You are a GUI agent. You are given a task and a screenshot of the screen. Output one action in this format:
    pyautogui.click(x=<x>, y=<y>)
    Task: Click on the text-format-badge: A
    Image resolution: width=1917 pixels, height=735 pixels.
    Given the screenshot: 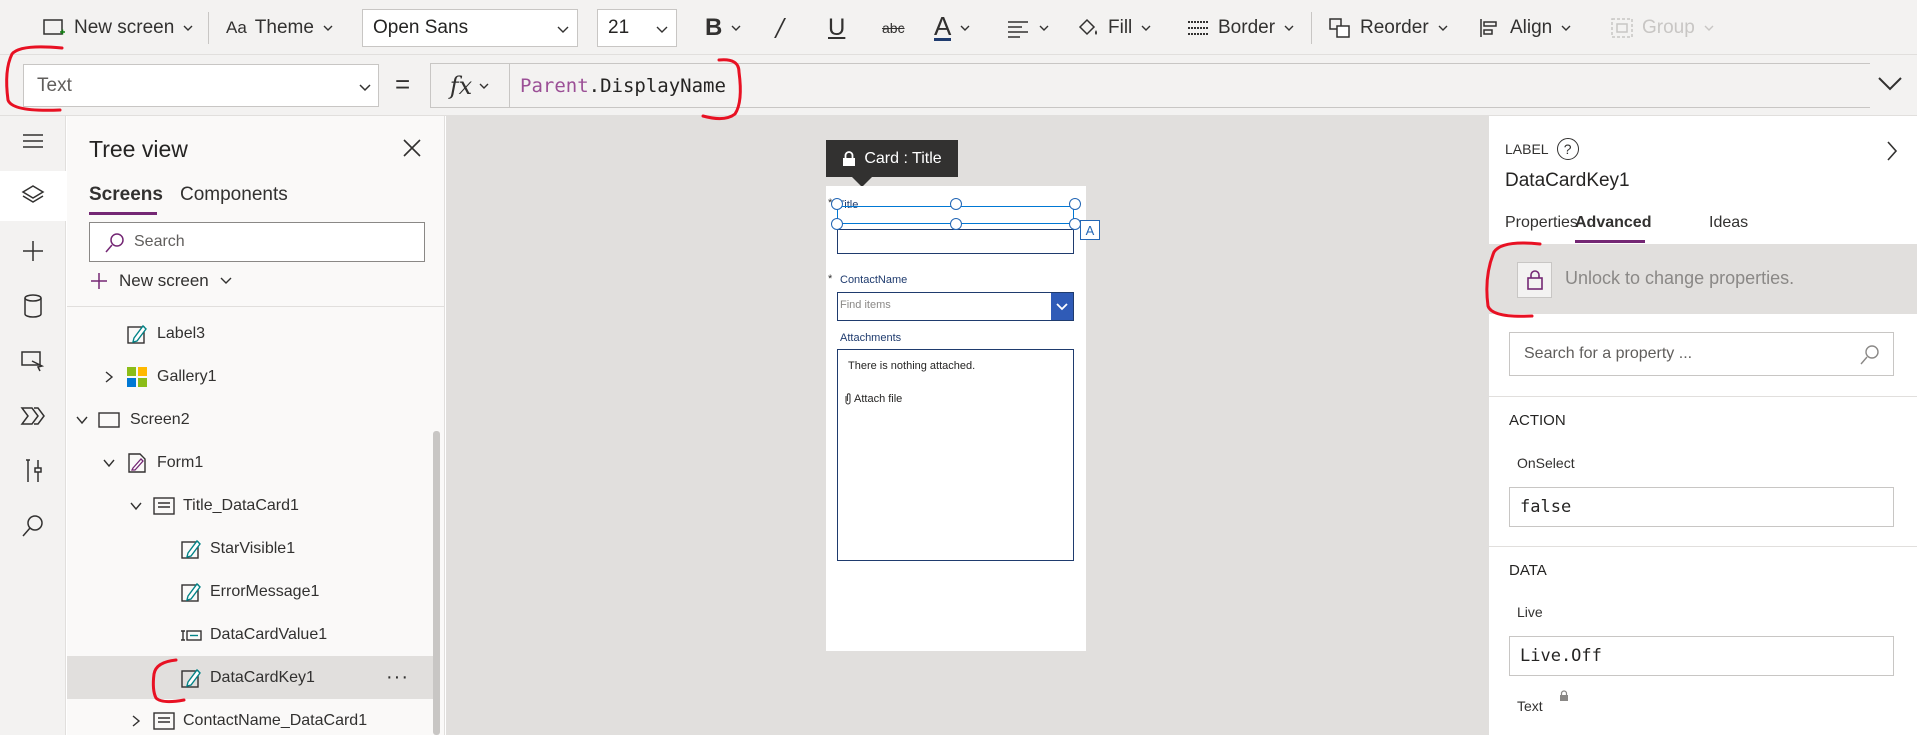 What is the action you would take?
    pyautogui.click(x=1090, y=230)
    